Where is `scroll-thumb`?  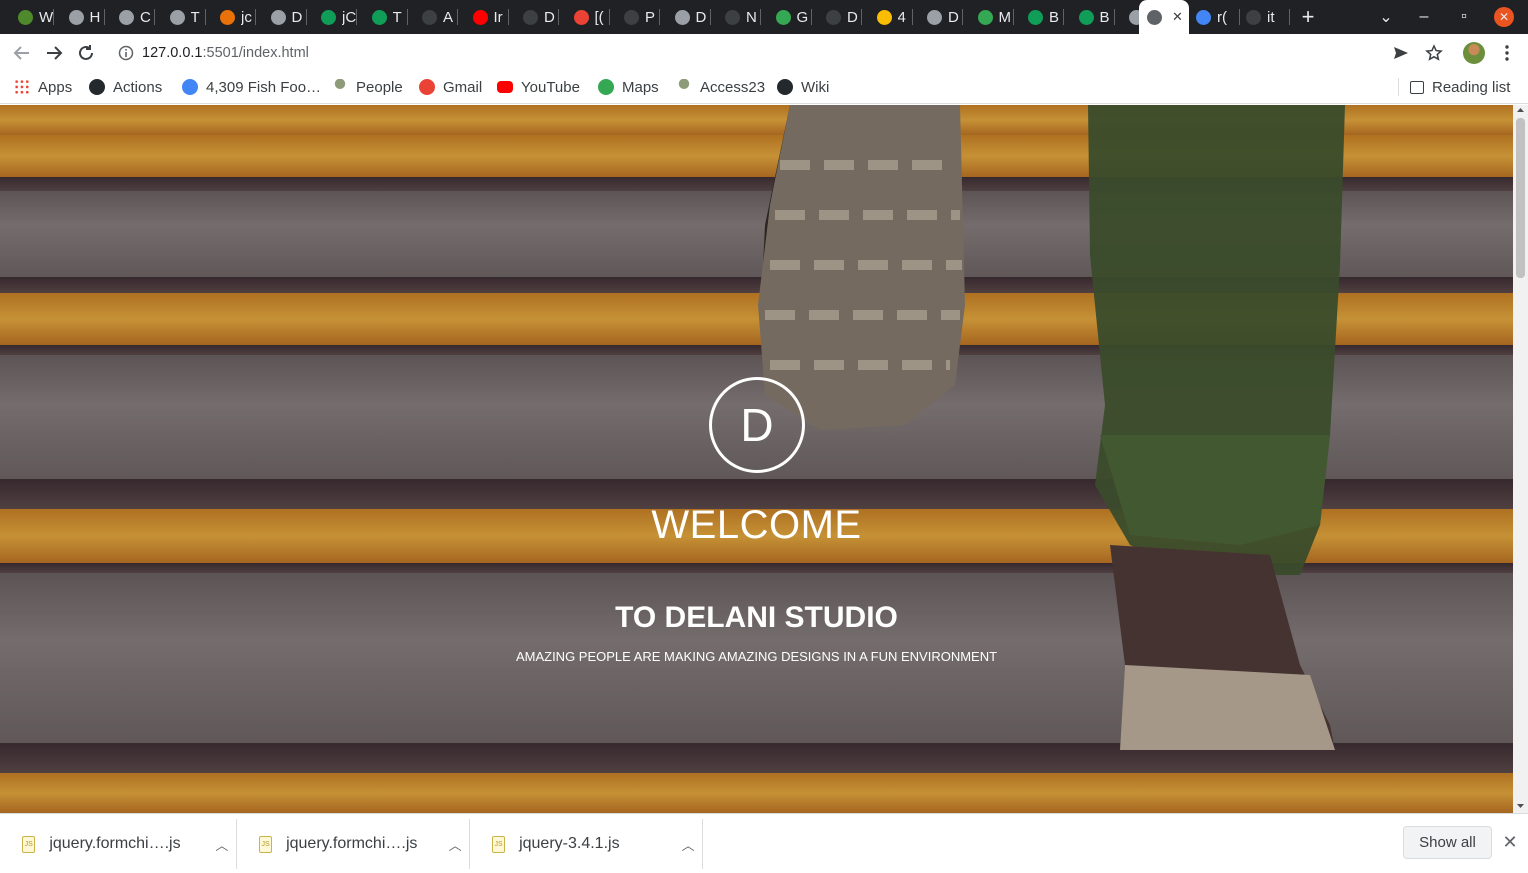
scroll-thumb is located at coordinates (1520, 198).